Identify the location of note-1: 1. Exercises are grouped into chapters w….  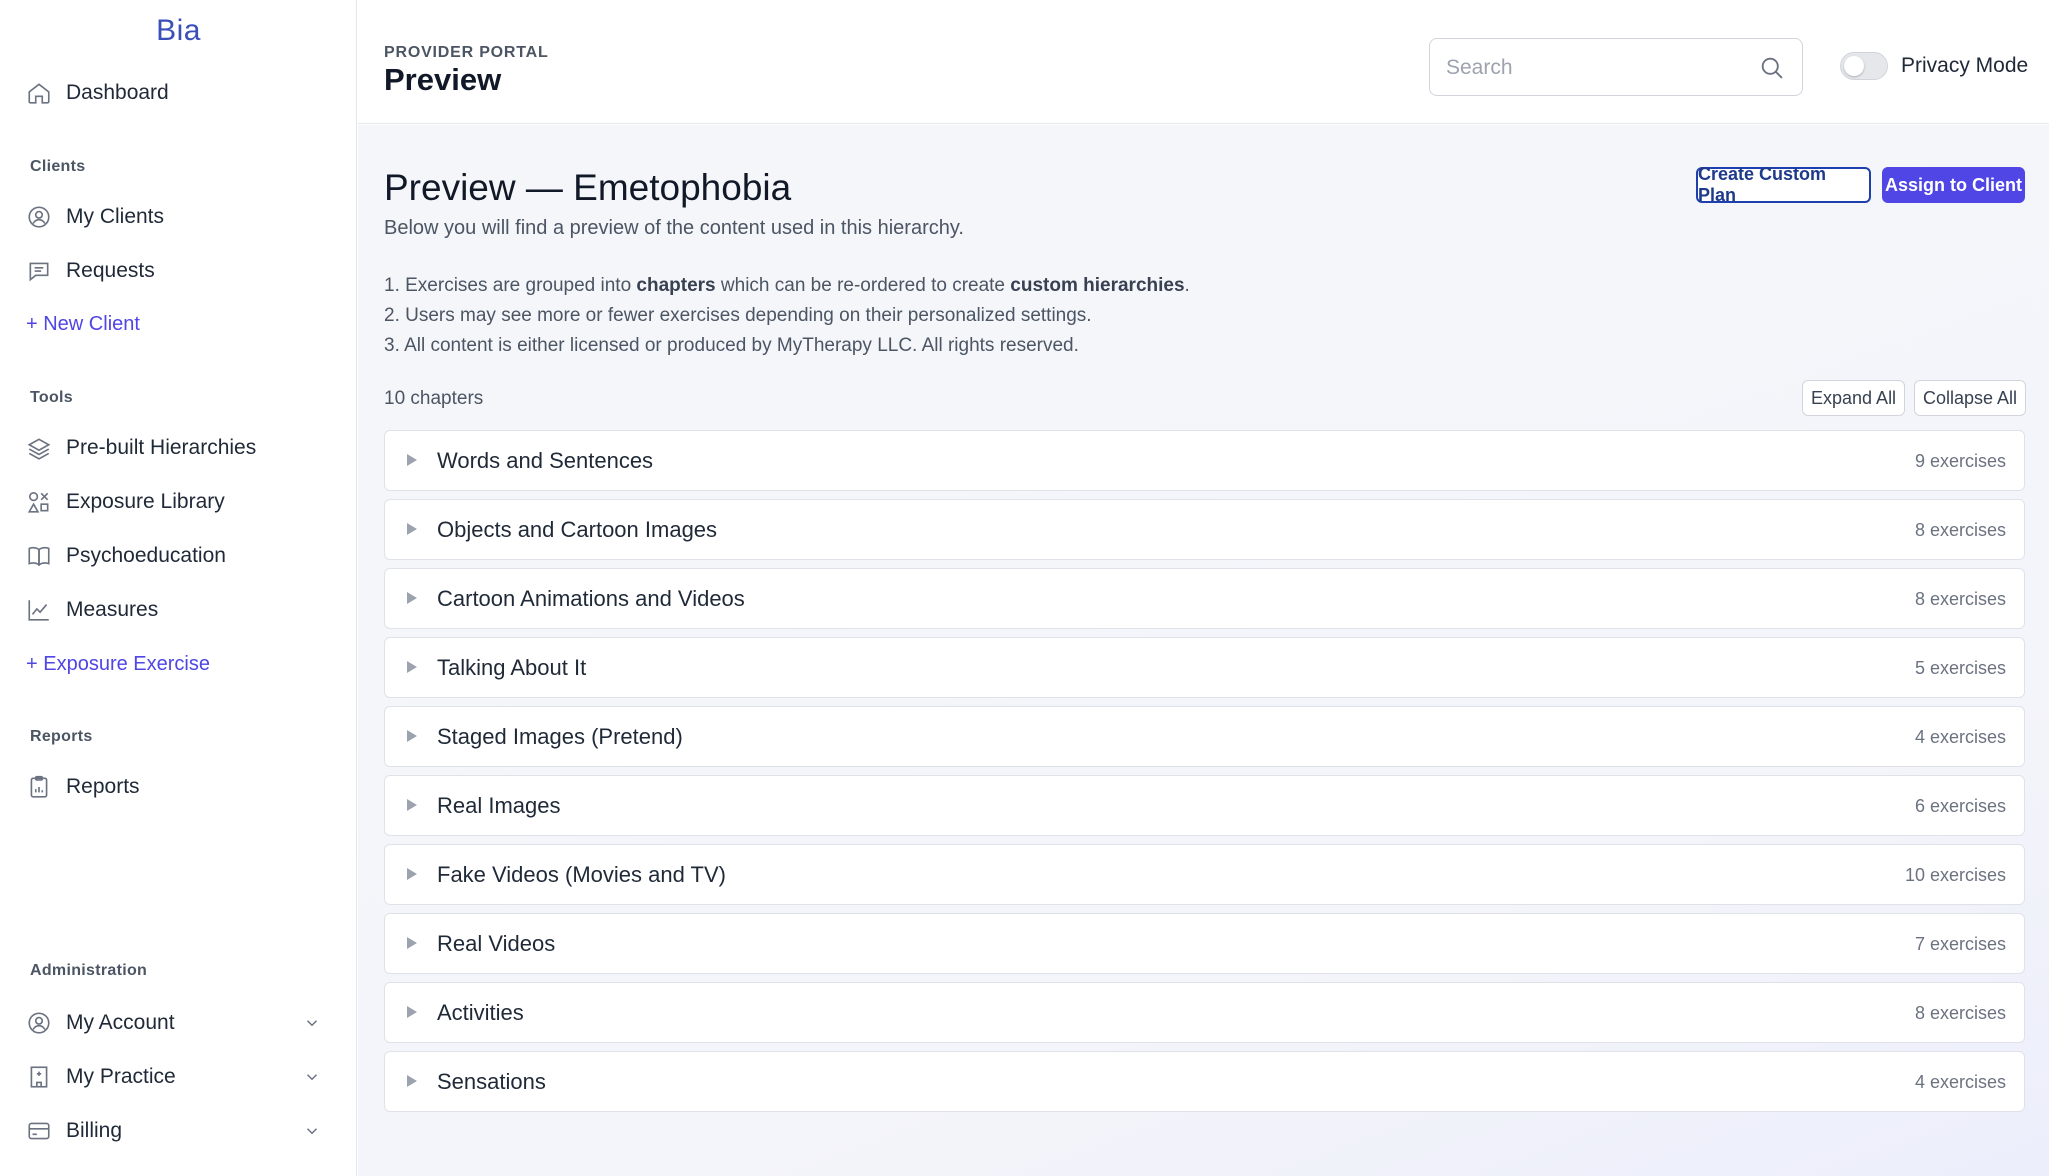
(787, 285).